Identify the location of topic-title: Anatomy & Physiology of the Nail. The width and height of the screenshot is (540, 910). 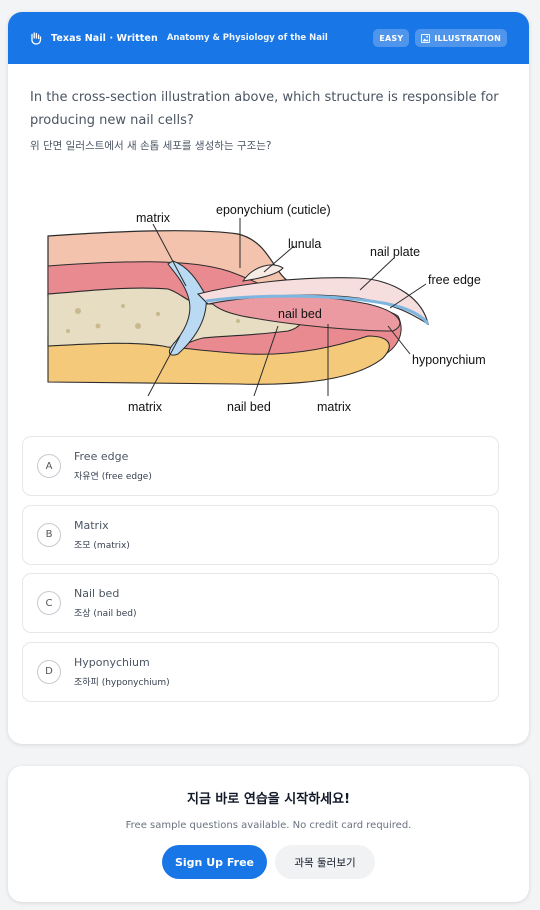
(247, 38).